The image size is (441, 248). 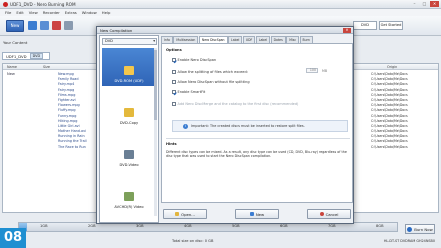 What do you see at coordinates (329, 214) in the screenshot?
I see `cancel-button: Cancel` at bounding box center [329, 214].